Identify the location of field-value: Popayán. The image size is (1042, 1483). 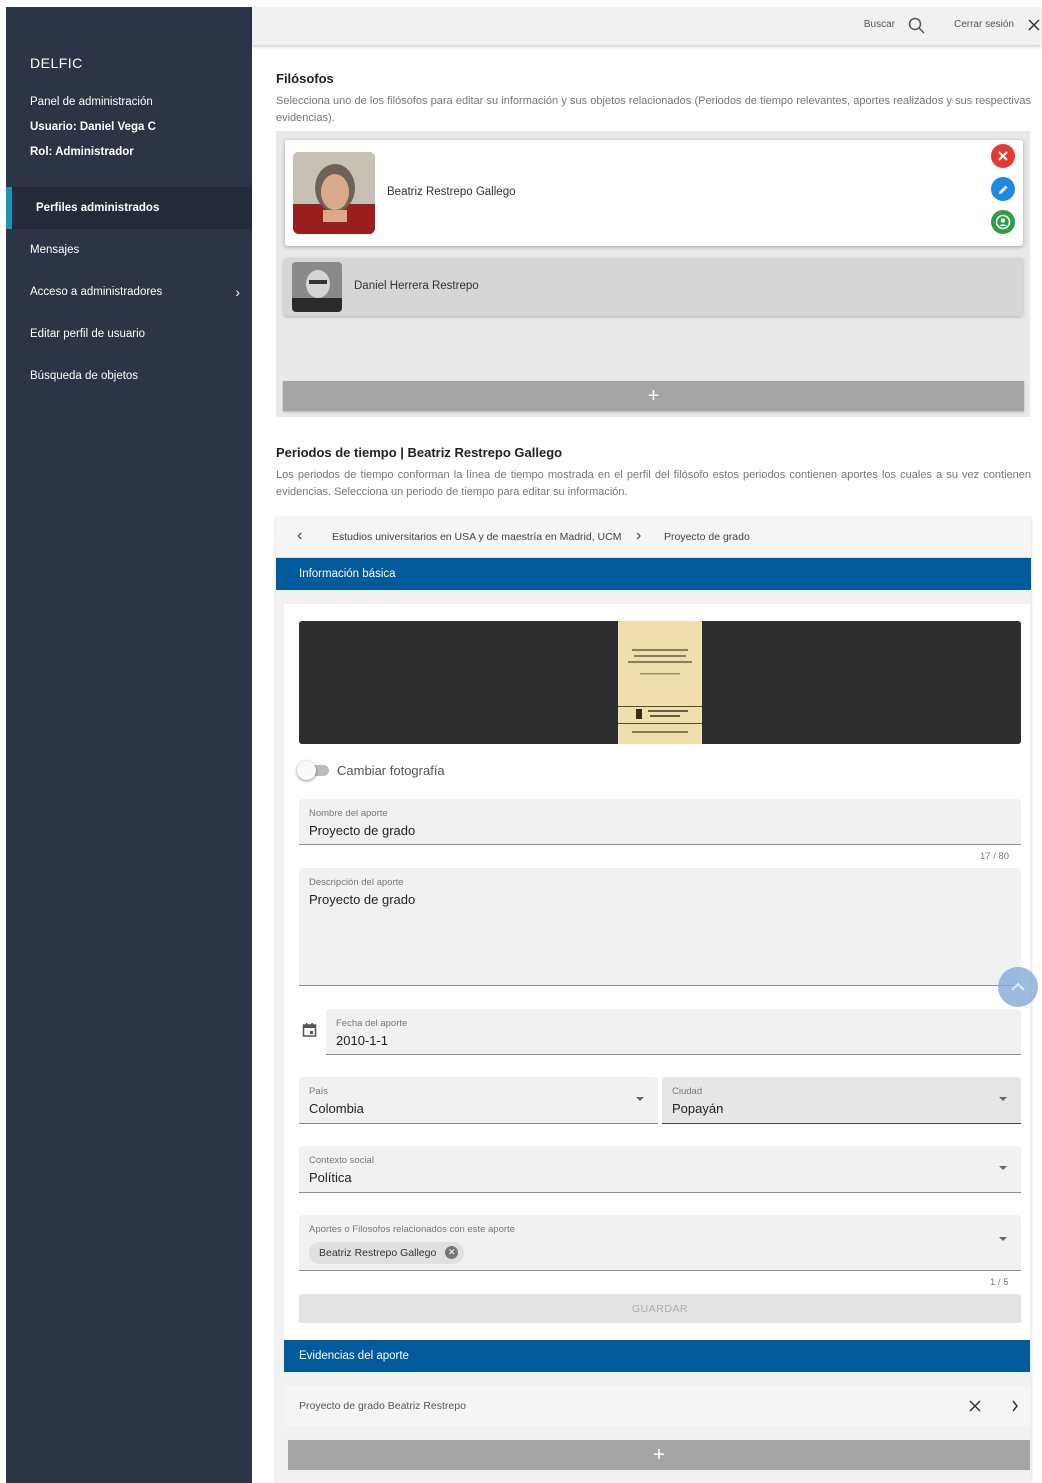
(698, 1108).